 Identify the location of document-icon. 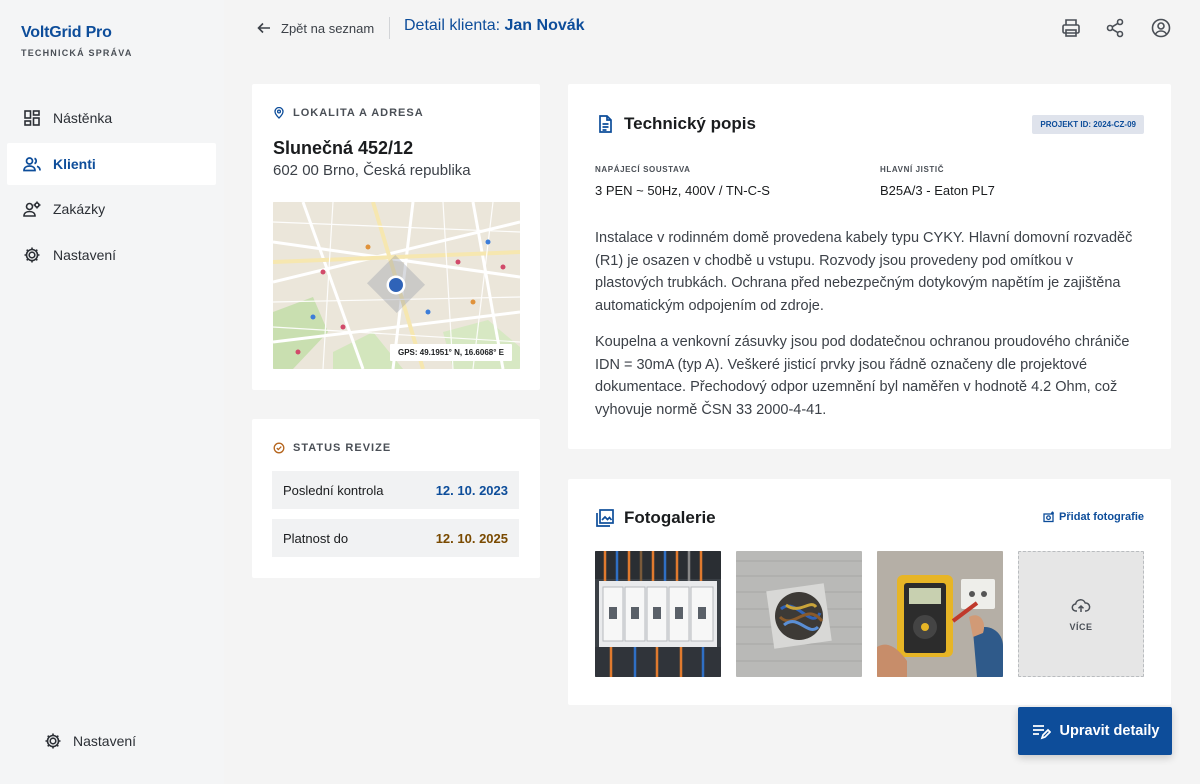
(605, 124).